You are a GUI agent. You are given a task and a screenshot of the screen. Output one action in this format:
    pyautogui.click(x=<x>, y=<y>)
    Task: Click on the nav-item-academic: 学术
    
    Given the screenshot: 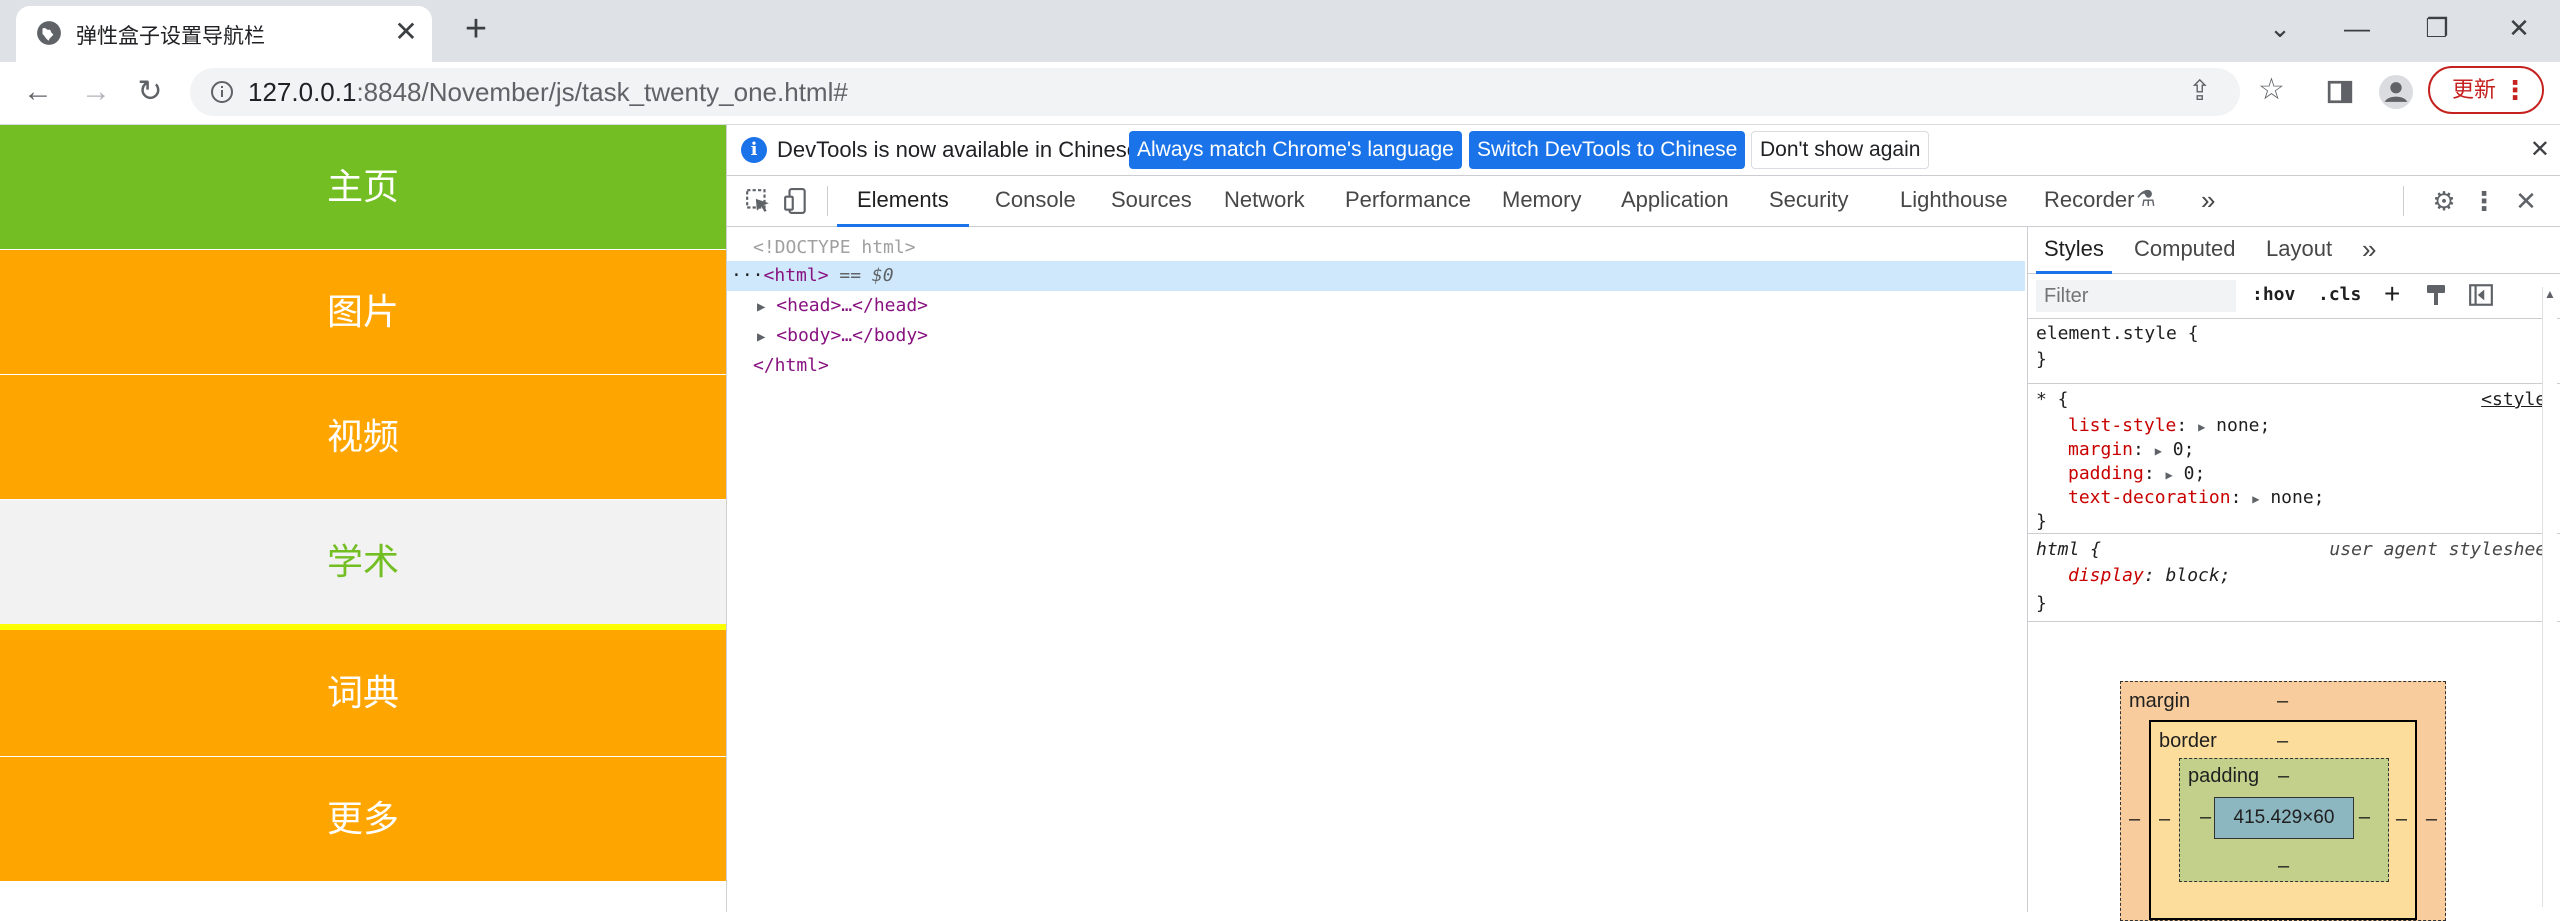 What is the action you would take?
    pyautogui.click(x=363, y=562)
    